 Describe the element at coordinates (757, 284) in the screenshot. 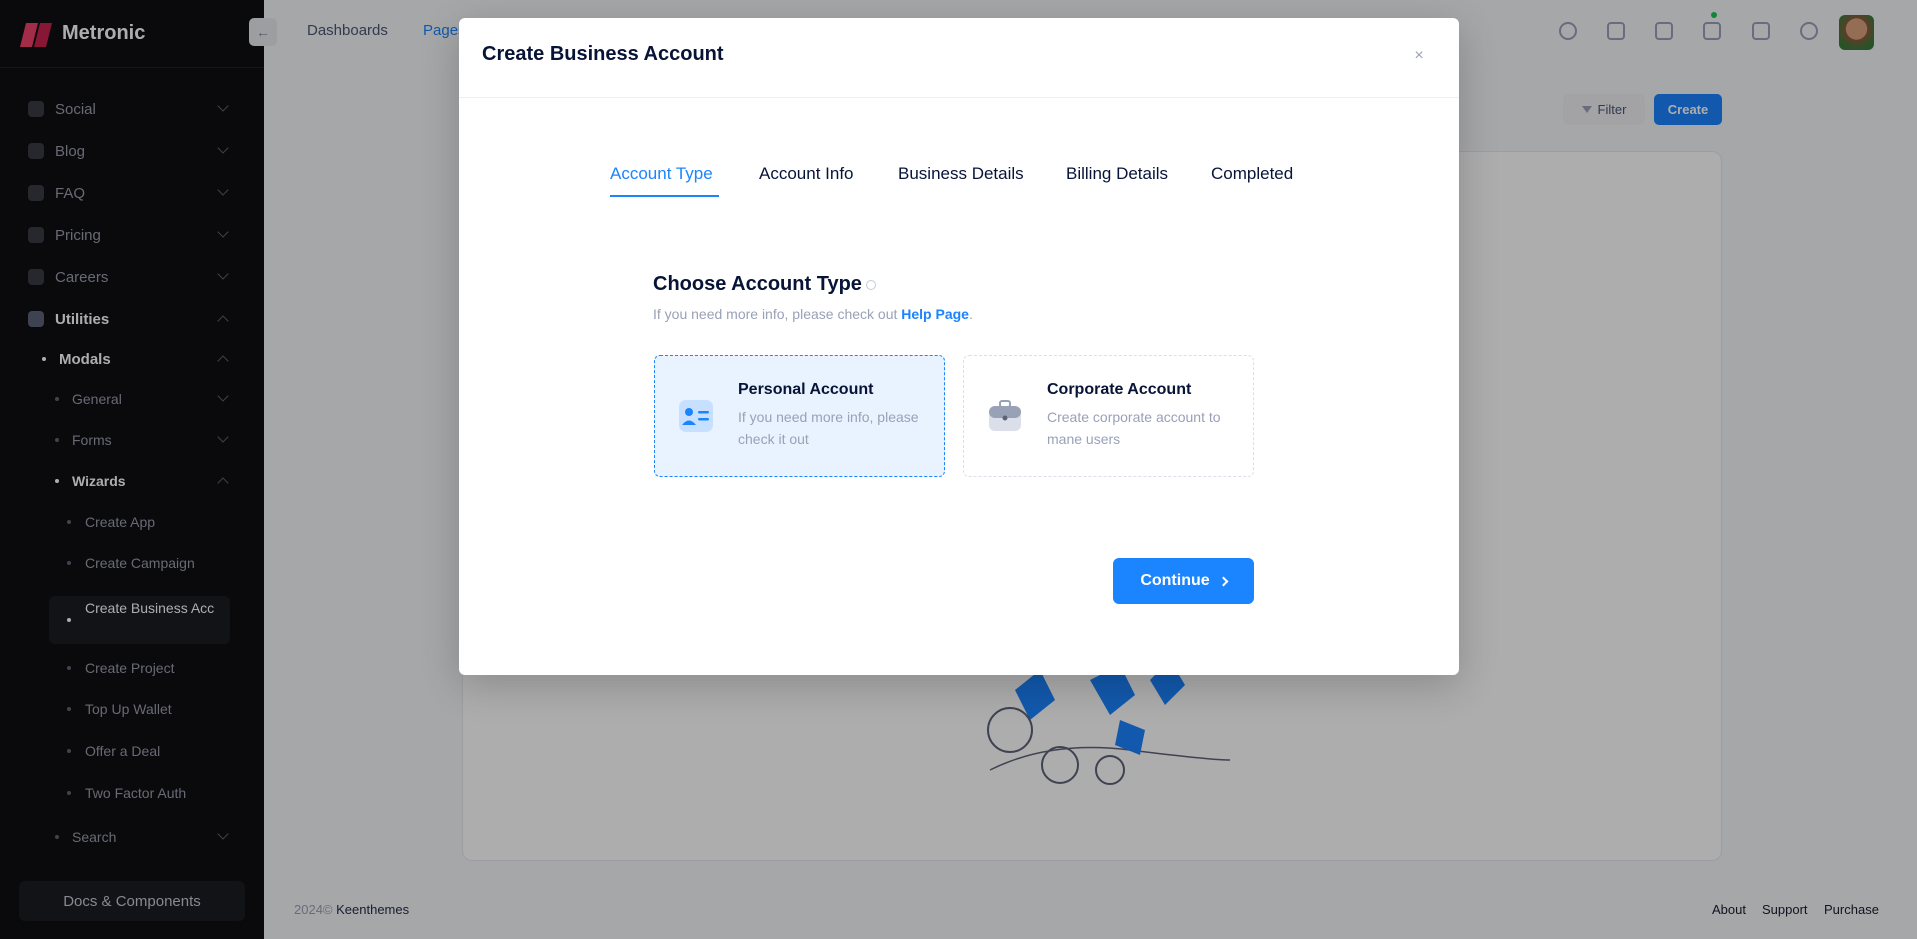

I see `section-title-text: Choose Account Type` at that location.